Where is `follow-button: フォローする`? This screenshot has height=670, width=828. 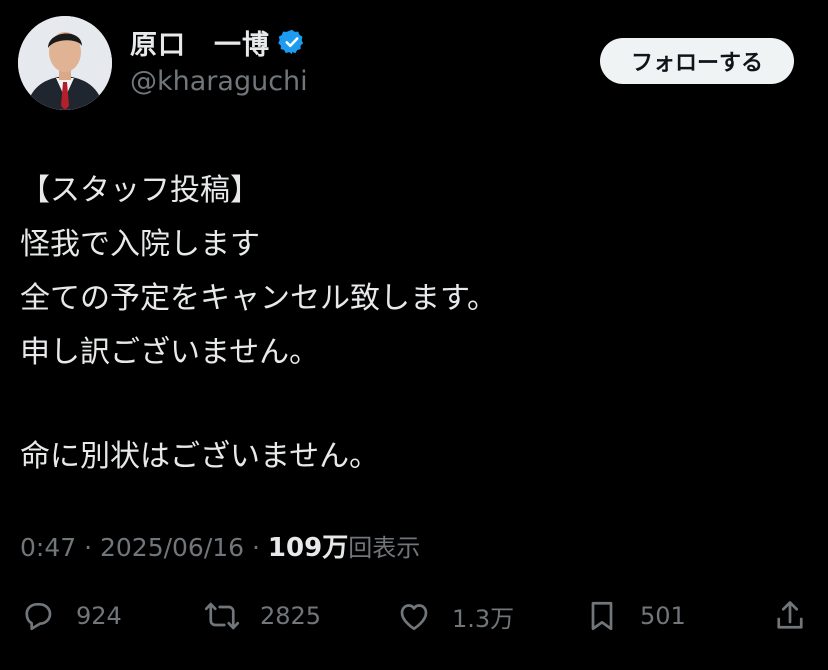
follow-button: フォローする is located at coordinates (697, 61).